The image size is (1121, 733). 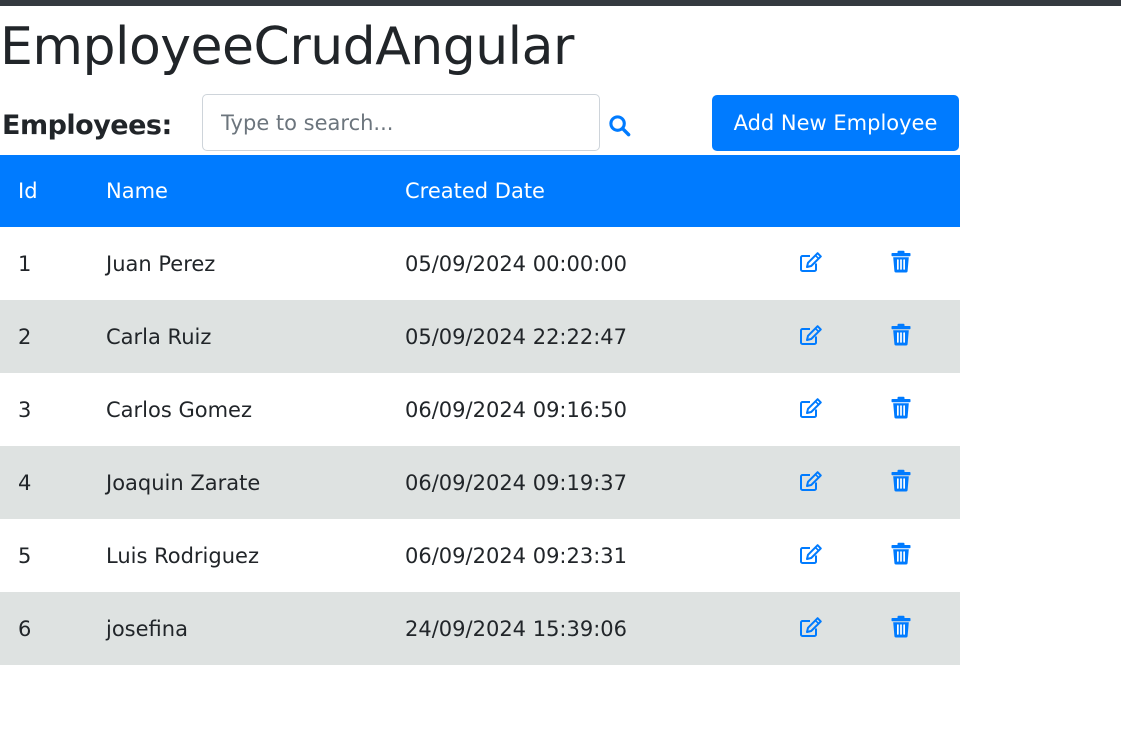 I want to click on table-row: 2 Carla Ruiz 05/09/2024 22:22:47, so click(x=480, y=336).